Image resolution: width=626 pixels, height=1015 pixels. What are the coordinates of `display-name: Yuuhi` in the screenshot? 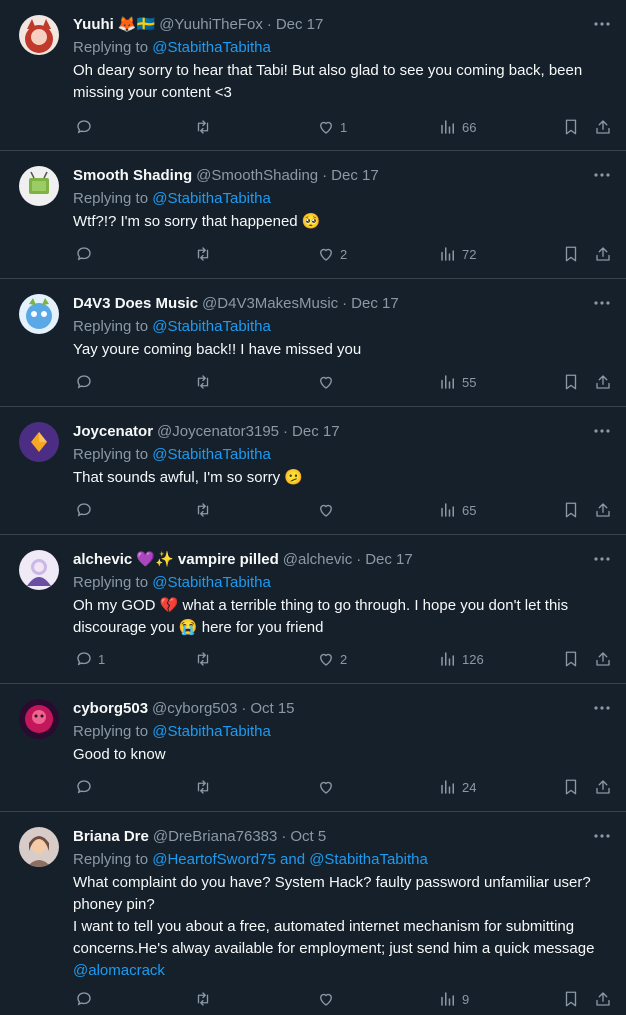 It's located at (93, 25).